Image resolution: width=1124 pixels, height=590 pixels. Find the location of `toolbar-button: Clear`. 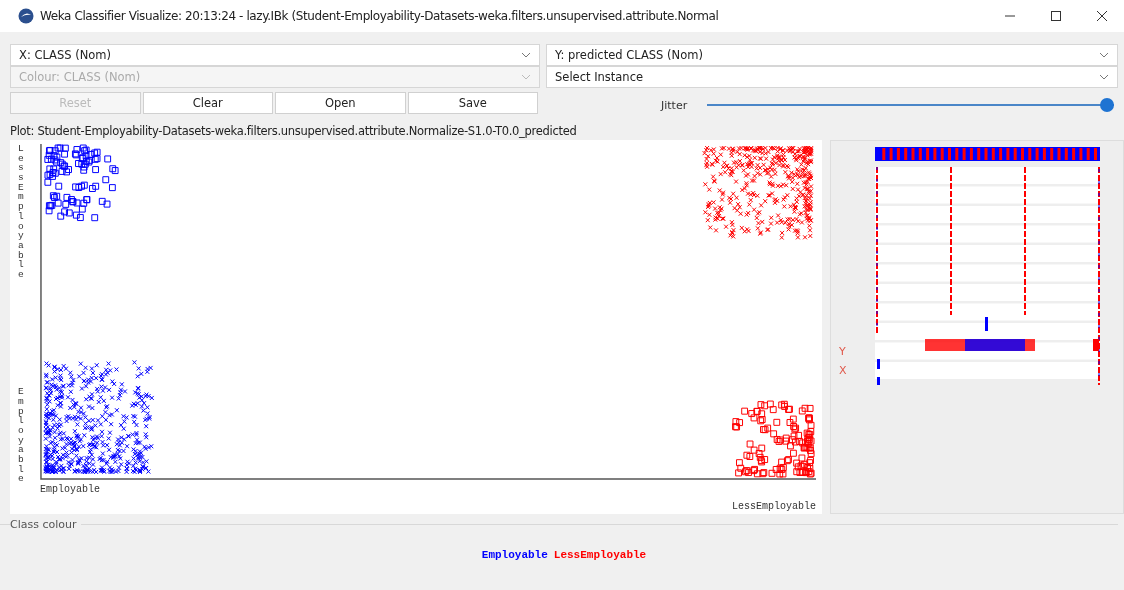

toolbar-button: Clear is located at coordinates (207, 103).